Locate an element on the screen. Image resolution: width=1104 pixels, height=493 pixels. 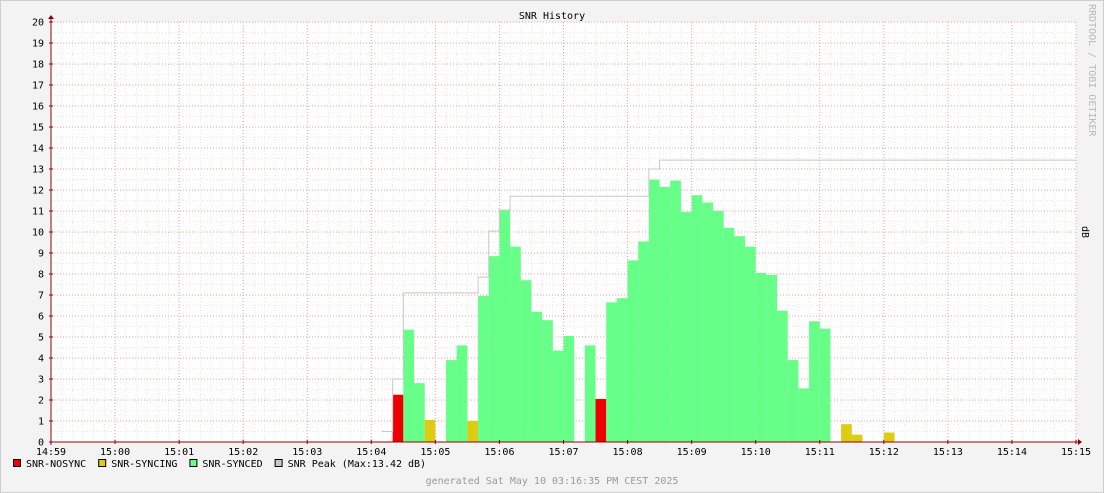
x-tick-label: 15:00 is located at coordinates (115, 452).